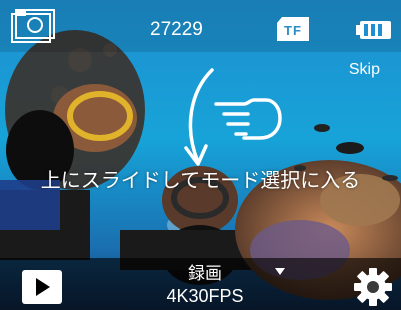 The image size is (401, 310). I want to click on dropdown-caret-icon, so click(280, 271).